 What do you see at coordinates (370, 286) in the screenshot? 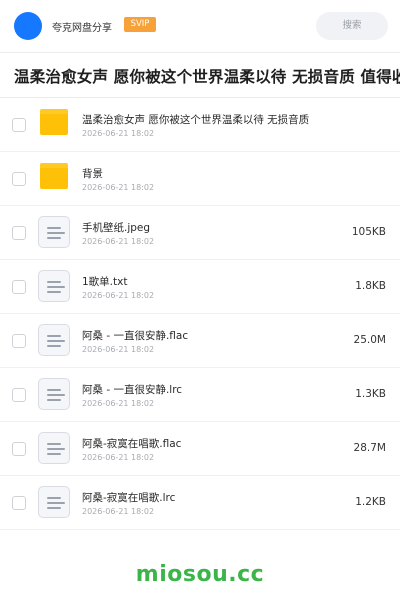
I see `file-size: 1.8KB` at bounding box center [370, 286].